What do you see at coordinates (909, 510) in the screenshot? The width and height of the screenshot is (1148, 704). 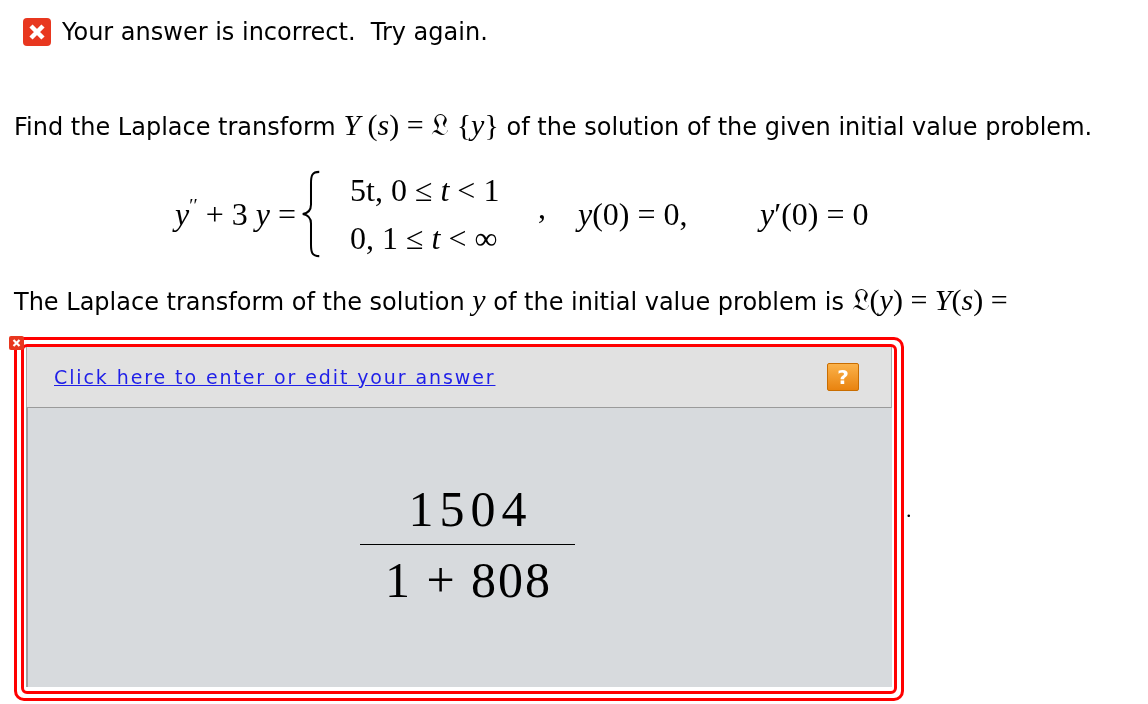 I see `trailing-period: .` at bounding box center [909, 510].